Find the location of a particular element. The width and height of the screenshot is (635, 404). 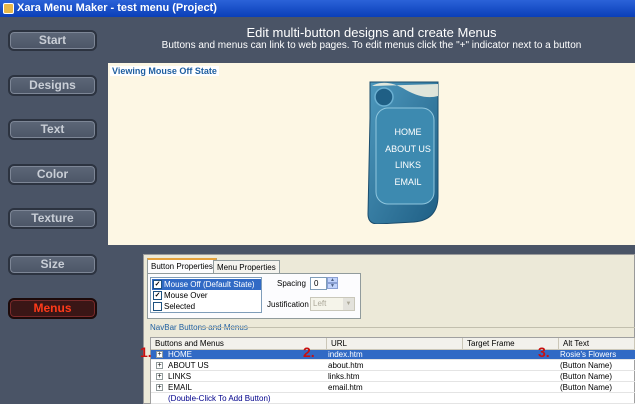

table-row: + EMAIL email.htm (Button Name) is located at coordinates (393, 388).